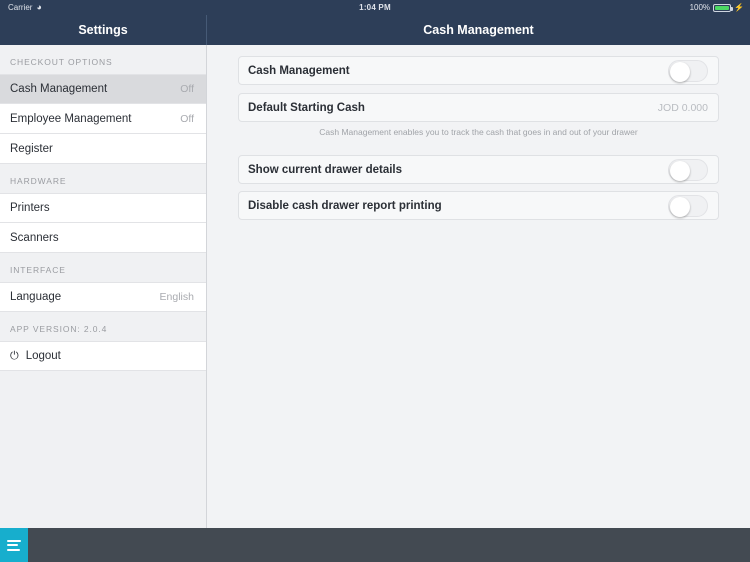 The image size is (750, 562). What do you see at coordinates (299, 70) in the screenshot?
I see `row-label: Cash Management` at bounding box center [299, 70].